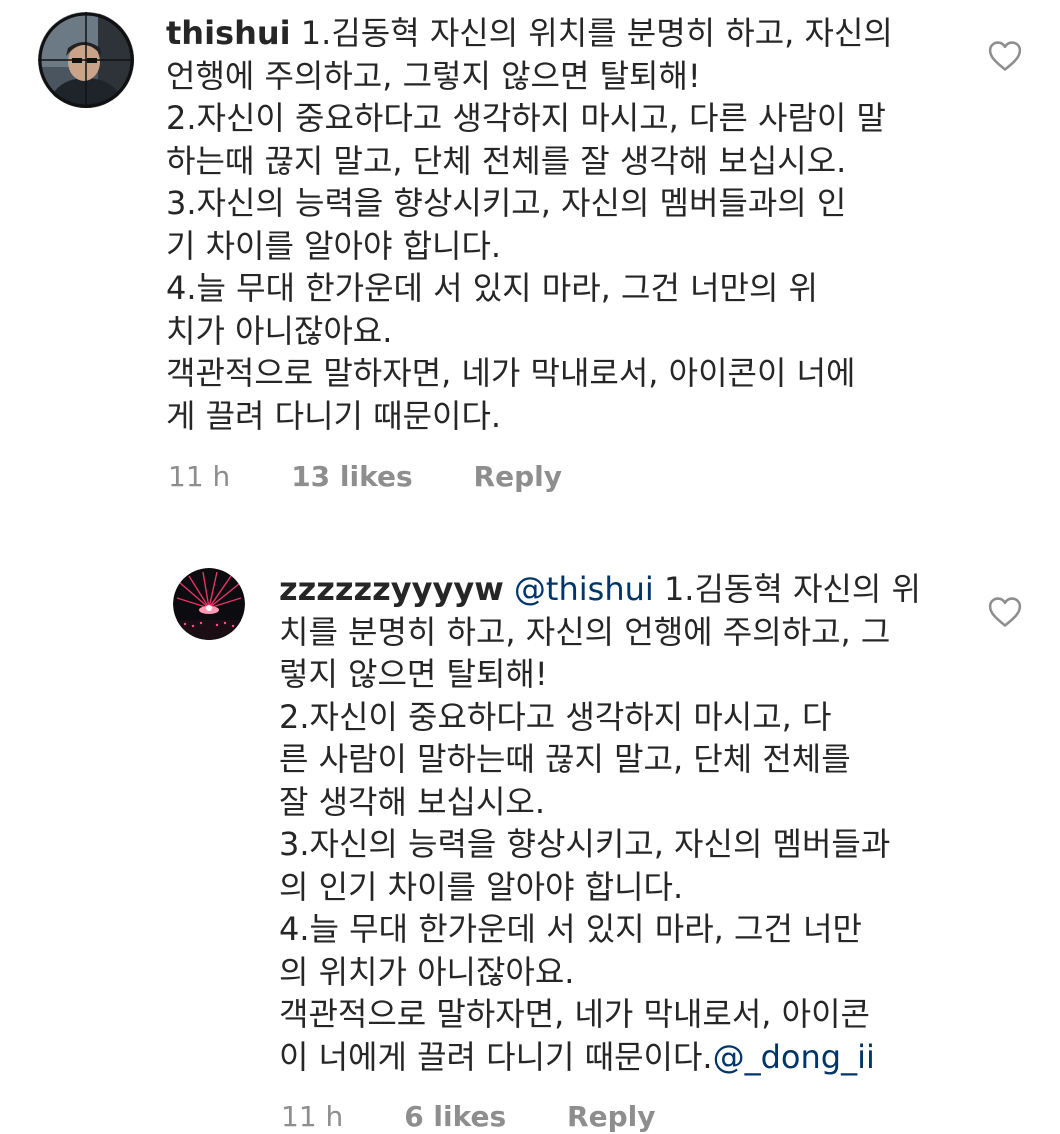 This screenshot has width=1060, height=1134. What do you see at coordinates (511, 373) in the screenshot?
I see `comment-line-9: 객관적으로 말하자면, 네가 막내로서, 아이콘이 너에` at bounding box center [511, 373].